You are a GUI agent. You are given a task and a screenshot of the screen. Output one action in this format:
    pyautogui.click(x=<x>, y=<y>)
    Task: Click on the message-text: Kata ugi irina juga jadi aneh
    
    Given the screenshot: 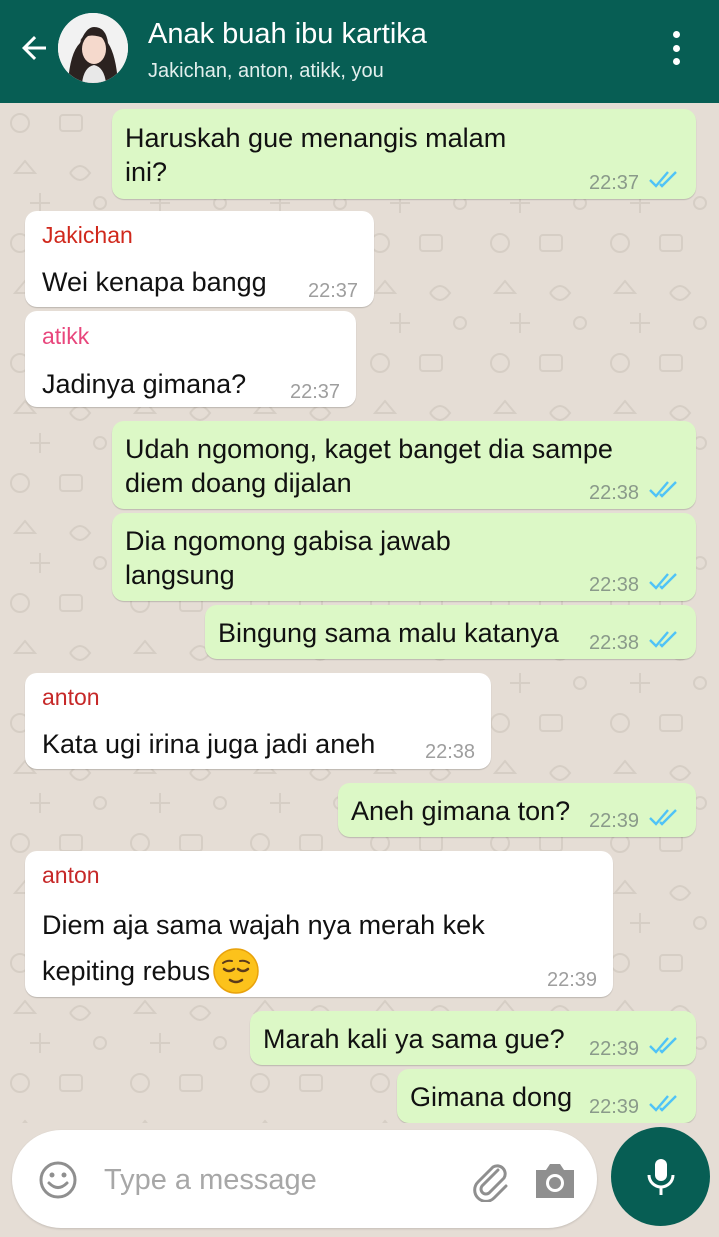 What is the action you would take?
    pyautogui.click(x=209, y=744)
    